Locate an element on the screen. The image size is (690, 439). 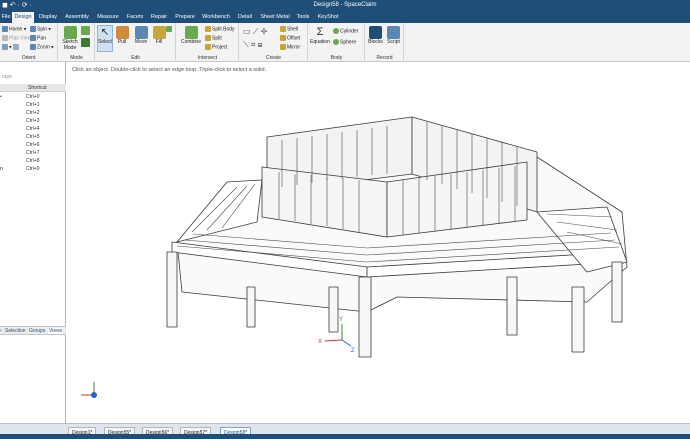
pan-button: Pan is located at coordinates (38, 38).